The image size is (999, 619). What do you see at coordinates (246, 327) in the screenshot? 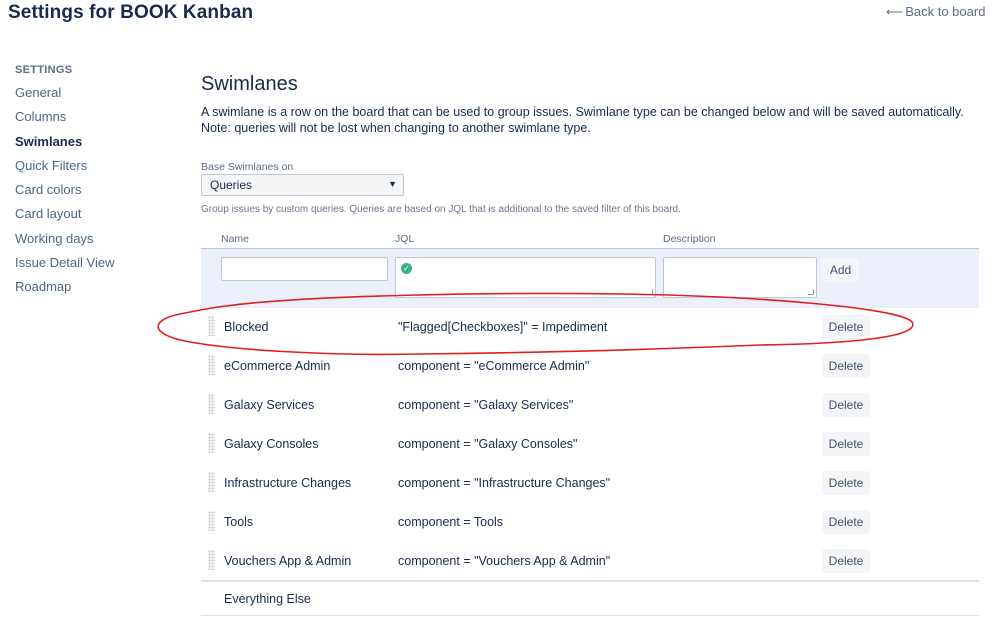
I see `swimlane-name: Blocked` at bounding box center [246, 327].